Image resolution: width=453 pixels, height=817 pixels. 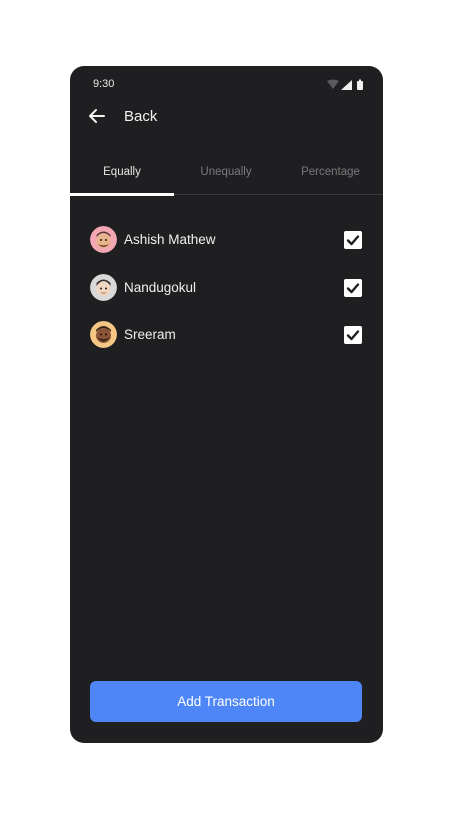 I want to click on battery-icon, so click(x=360, y=85).